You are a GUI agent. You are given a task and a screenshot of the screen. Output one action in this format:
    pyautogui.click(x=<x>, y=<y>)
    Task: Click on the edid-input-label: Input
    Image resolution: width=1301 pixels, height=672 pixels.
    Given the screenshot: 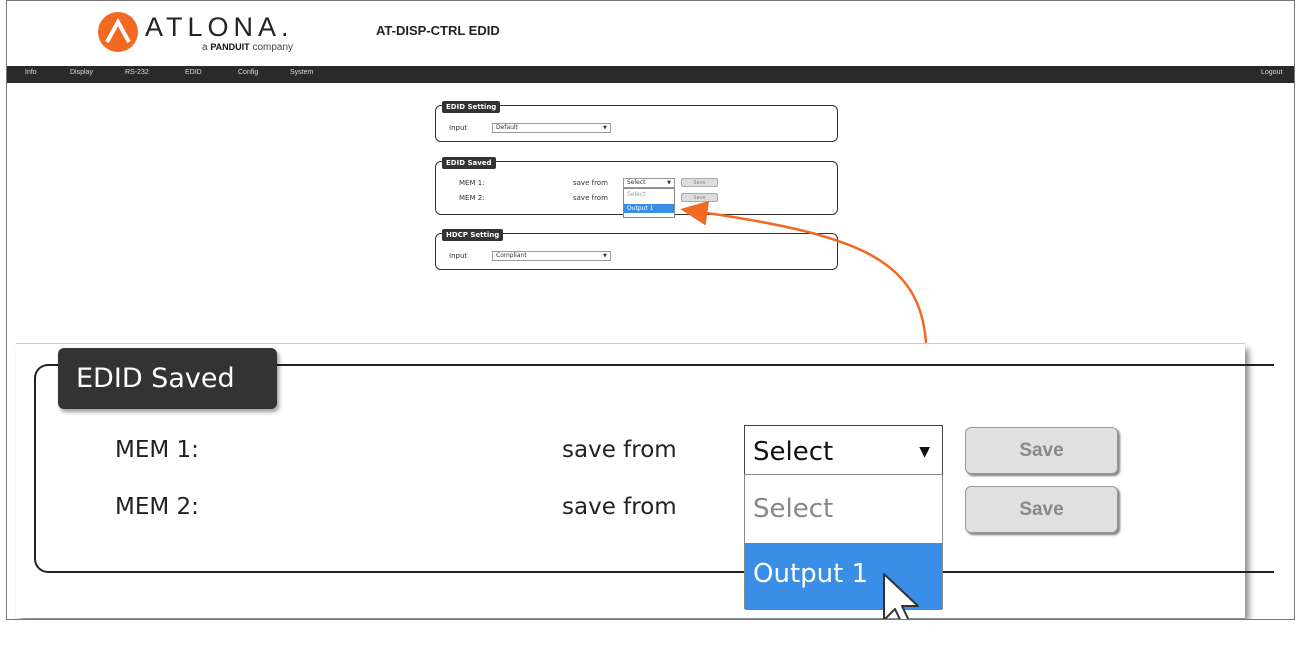 What is the action you would take?
    pyautogui.click(x=458, y=128)
    